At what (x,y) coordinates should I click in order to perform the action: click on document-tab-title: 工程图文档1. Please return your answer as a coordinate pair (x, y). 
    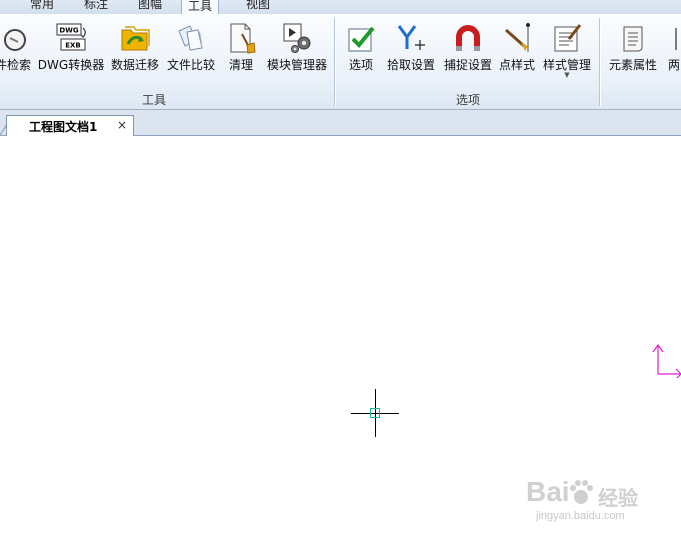
    Looking at the image, I should click on (63, 127).